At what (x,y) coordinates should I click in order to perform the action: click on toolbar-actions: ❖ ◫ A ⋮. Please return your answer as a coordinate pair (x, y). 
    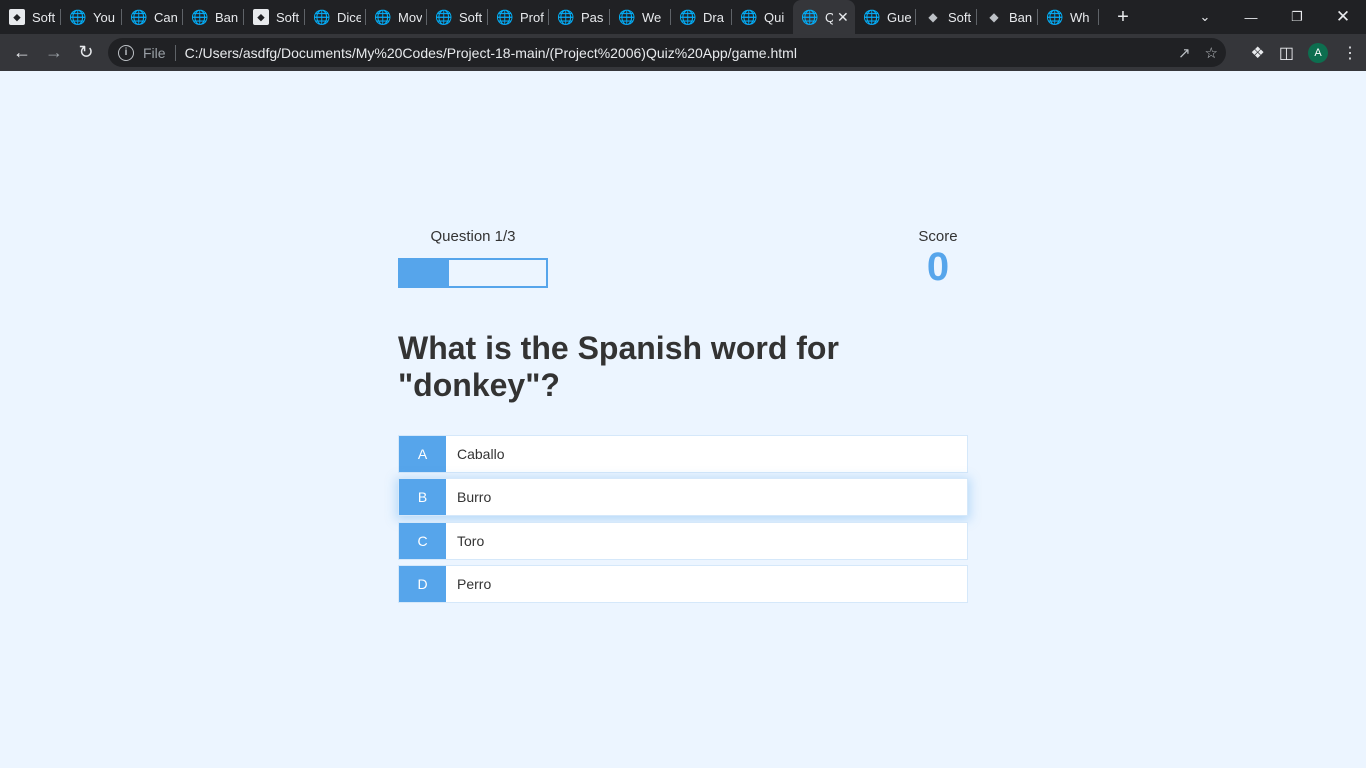
    Looking at the image, I should click on (1304, 52).